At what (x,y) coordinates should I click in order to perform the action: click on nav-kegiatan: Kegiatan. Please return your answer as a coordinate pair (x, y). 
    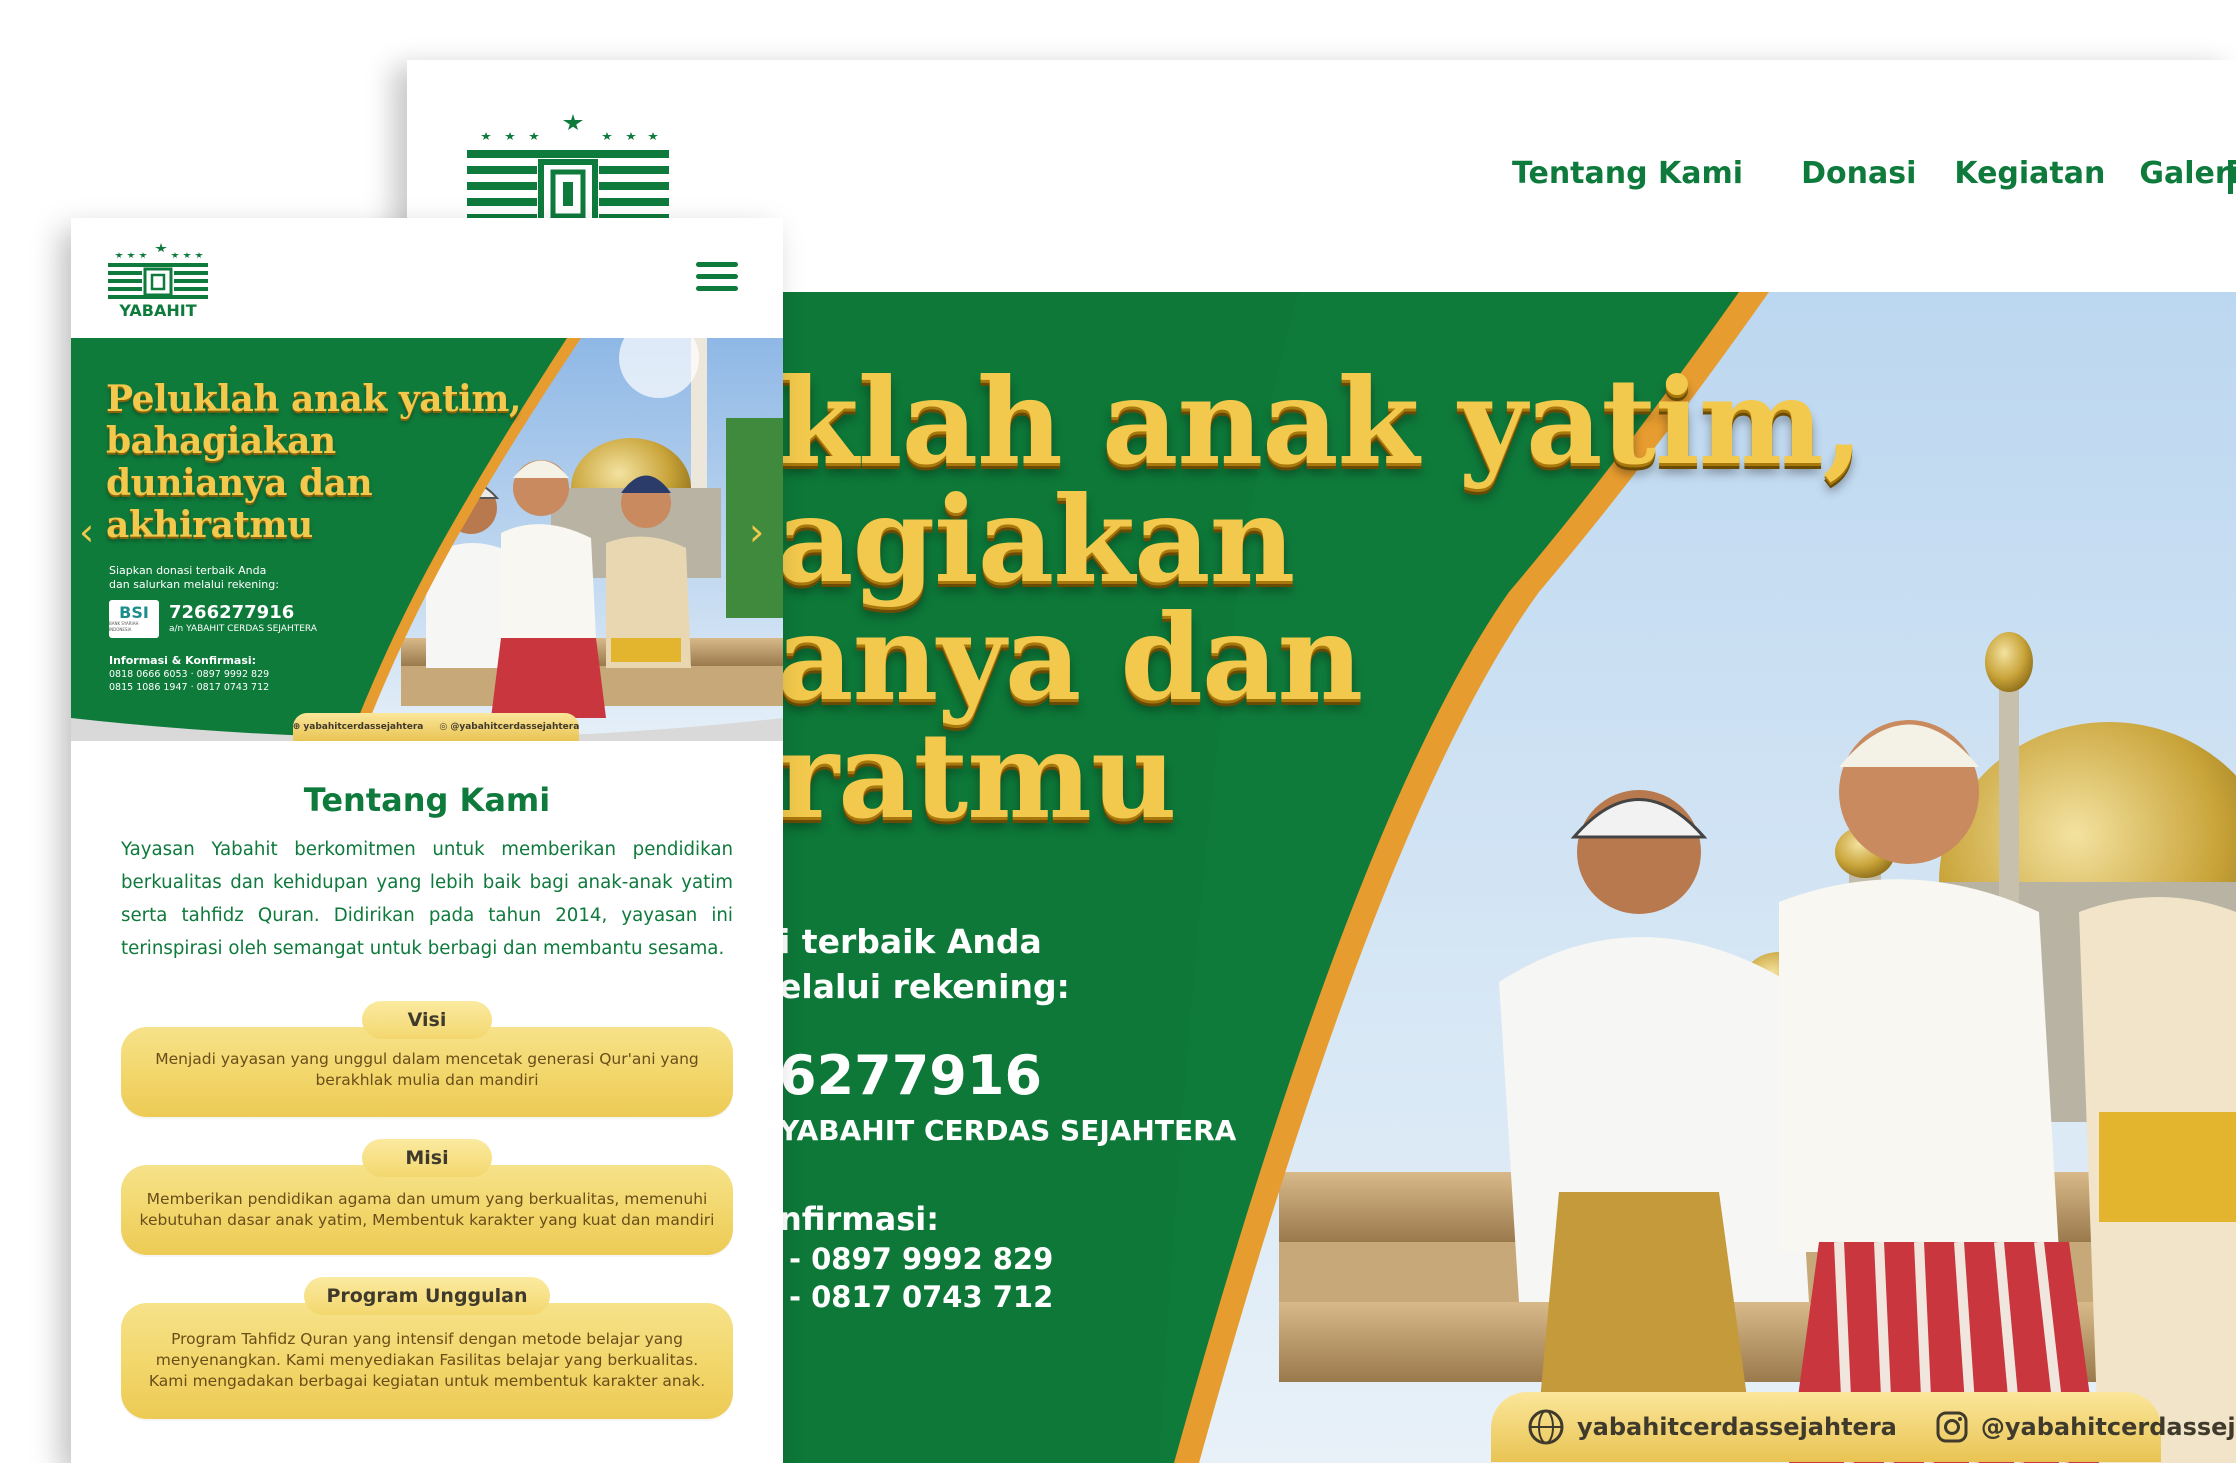
    Looking at the image, I should click on (2029, 173).